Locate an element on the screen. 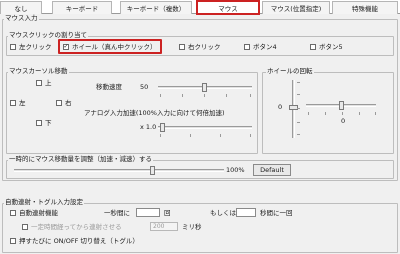 This screenshot has height=254, width=400. tab-mouse: マウス is located at coordinates (228, 7).